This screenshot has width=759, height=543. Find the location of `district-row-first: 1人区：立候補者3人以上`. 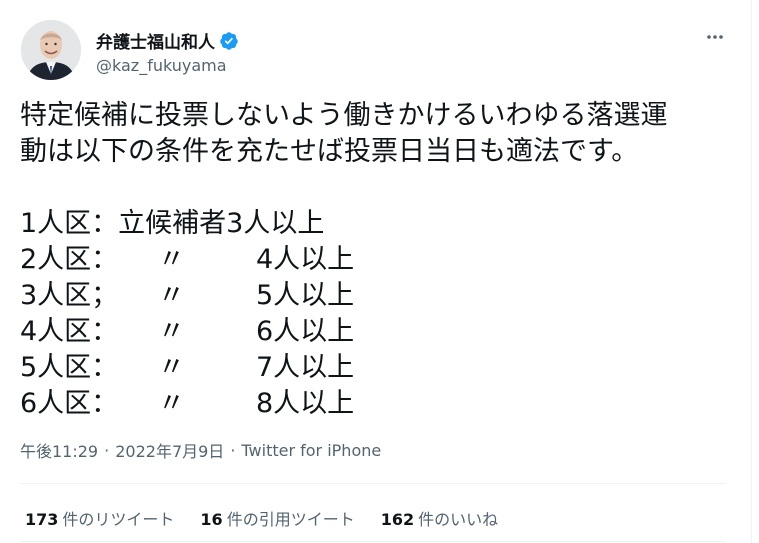

district-row-first: 1人区：立候補者3人以上 is located at coordinates (172, 223).